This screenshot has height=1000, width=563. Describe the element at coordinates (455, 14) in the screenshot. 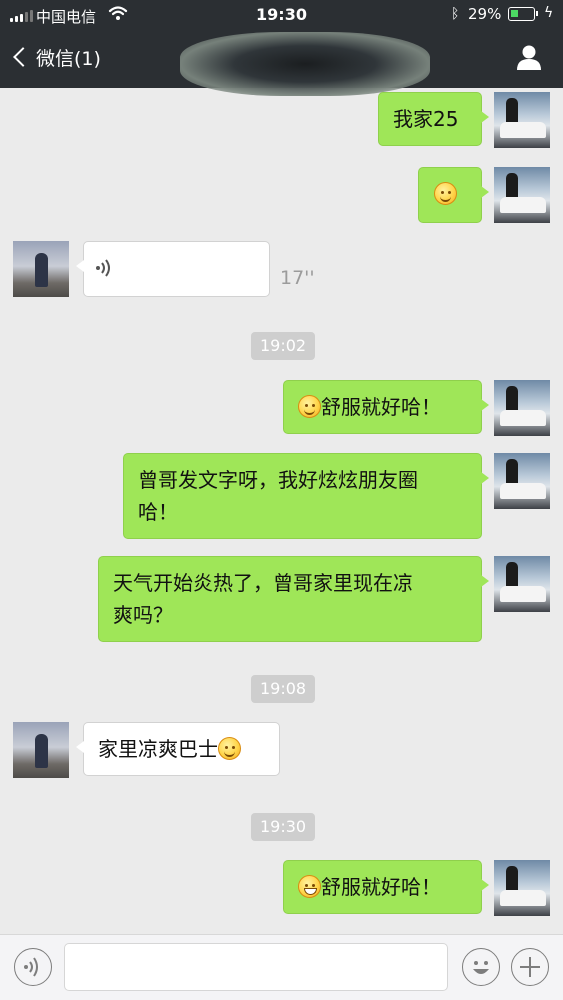

I see `bluetooth-icon: ᛒ` at that location.